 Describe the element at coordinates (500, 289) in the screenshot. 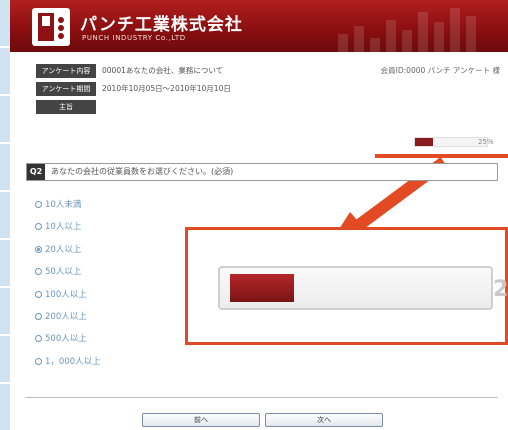

I see `zoomed-progress-percent: 2` at that location.